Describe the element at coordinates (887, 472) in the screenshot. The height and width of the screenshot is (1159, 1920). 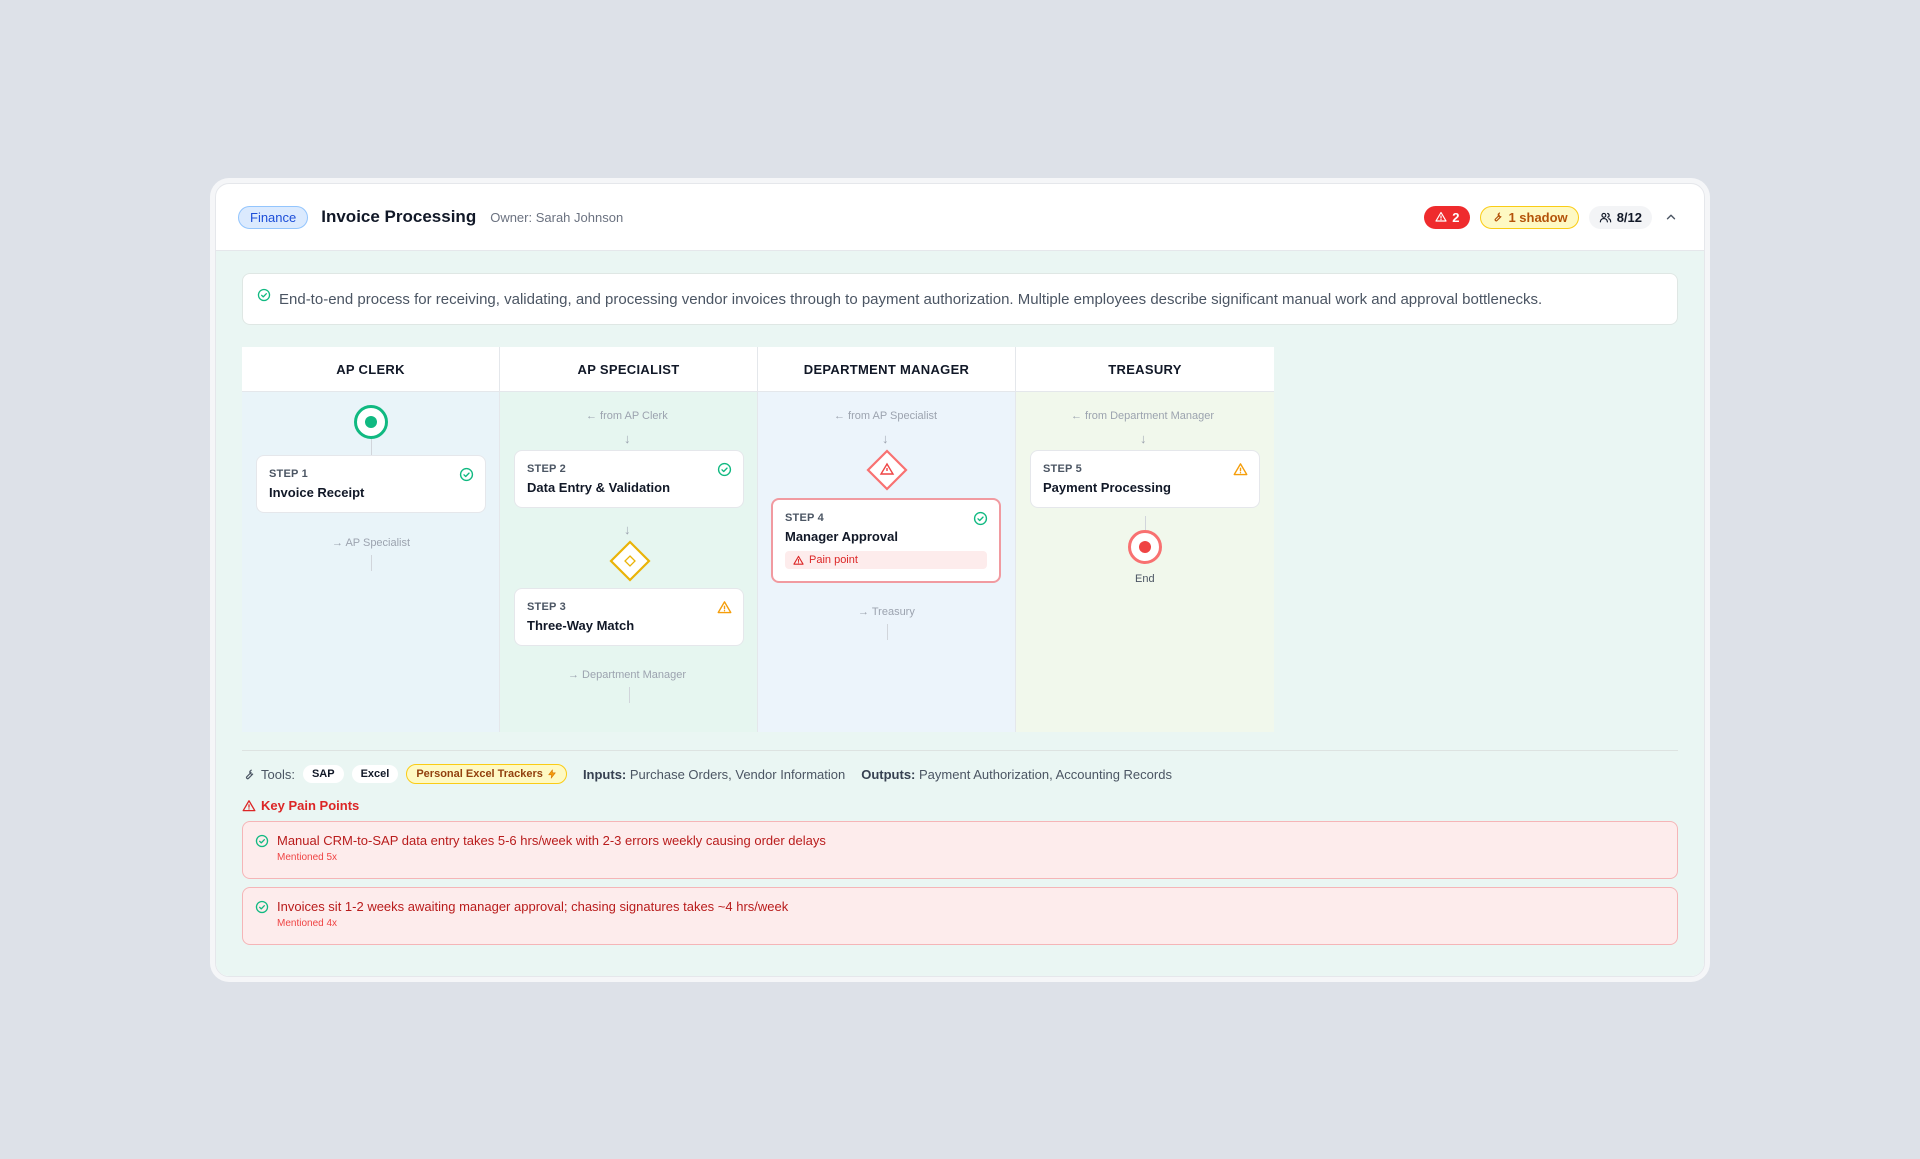
I see `decision-alert-diamond-icon` at that location.